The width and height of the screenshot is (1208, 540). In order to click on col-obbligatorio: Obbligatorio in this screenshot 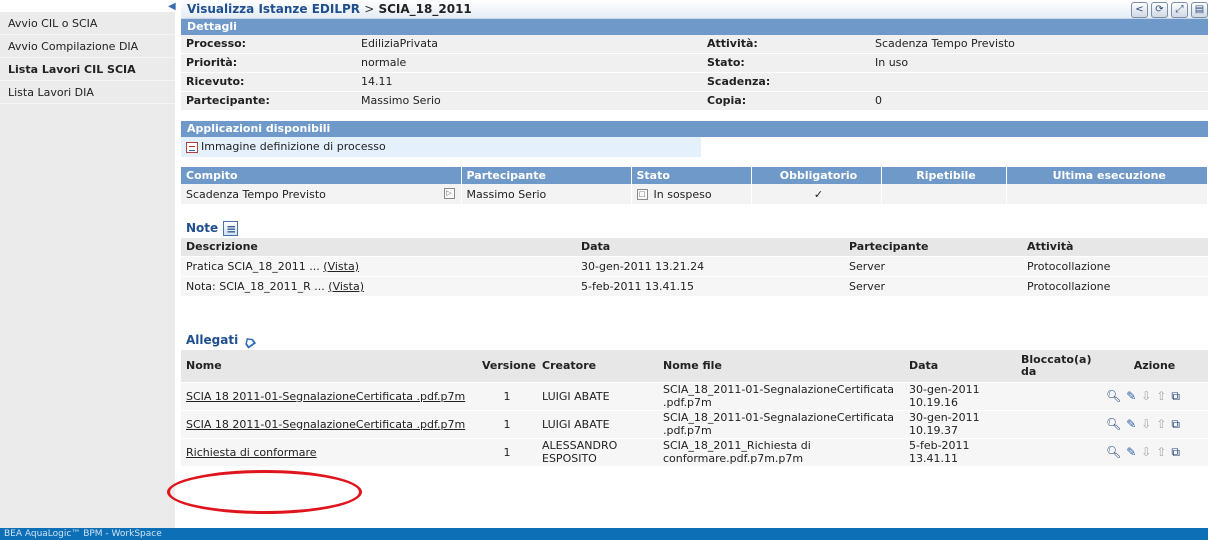, I will do `click(816, 175)`.